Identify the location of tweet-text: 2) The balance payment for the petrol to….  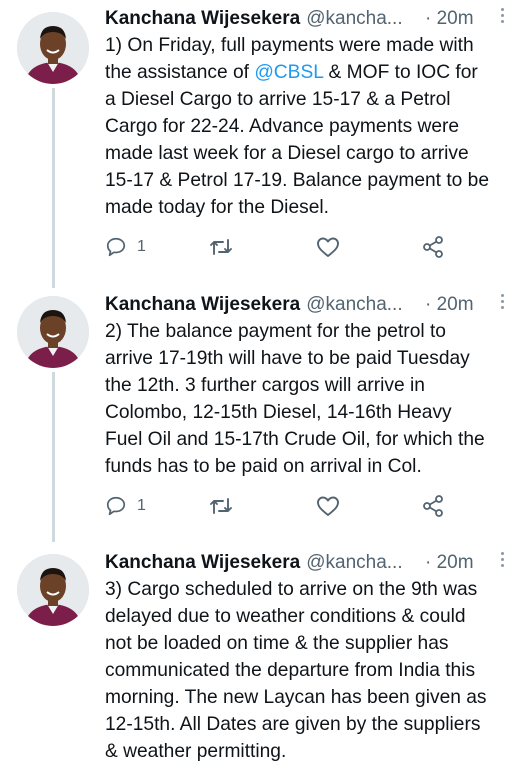
(295, 399).